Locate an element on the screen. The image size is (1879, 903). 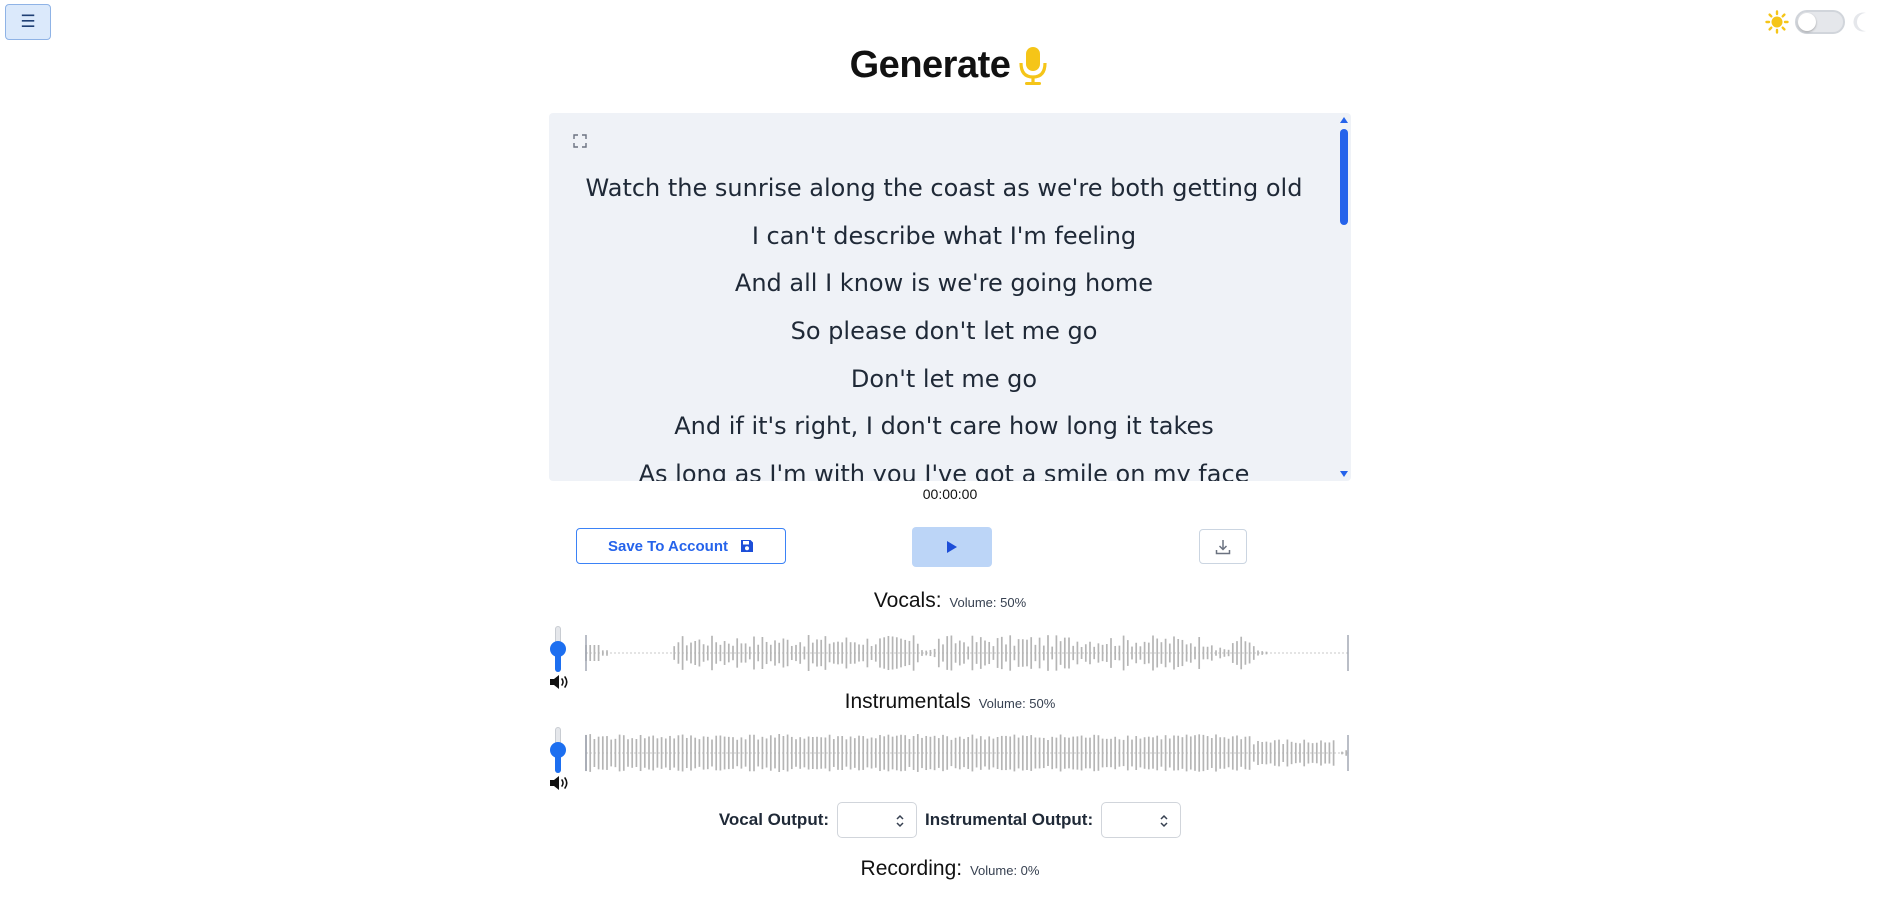
instrumental-output-label: Instrumental Output: is located at coordinates (1009, 819).